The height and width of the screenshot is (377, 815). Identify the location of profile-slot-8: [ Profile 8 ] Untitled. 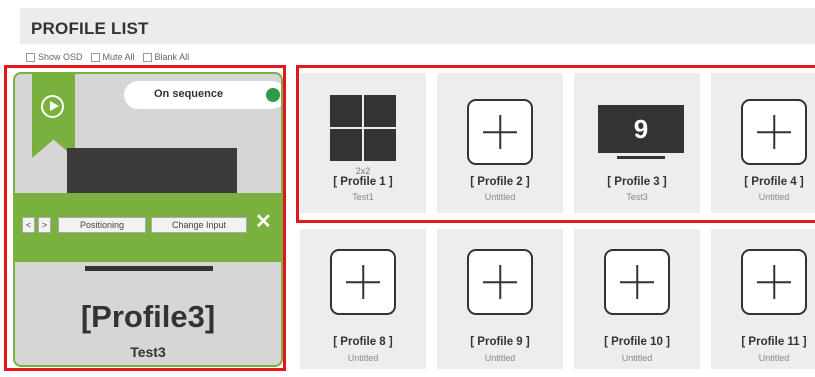
(363, 299).